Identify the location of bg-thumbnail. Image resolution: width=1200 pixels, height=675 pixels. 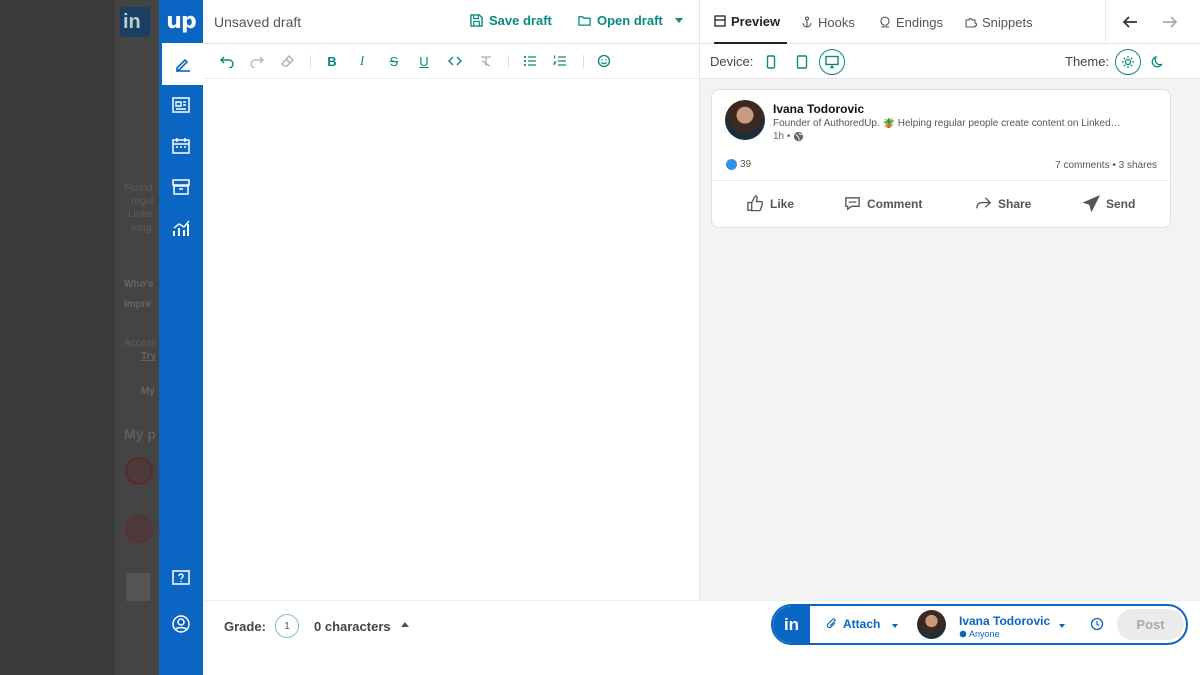
(138, 587).